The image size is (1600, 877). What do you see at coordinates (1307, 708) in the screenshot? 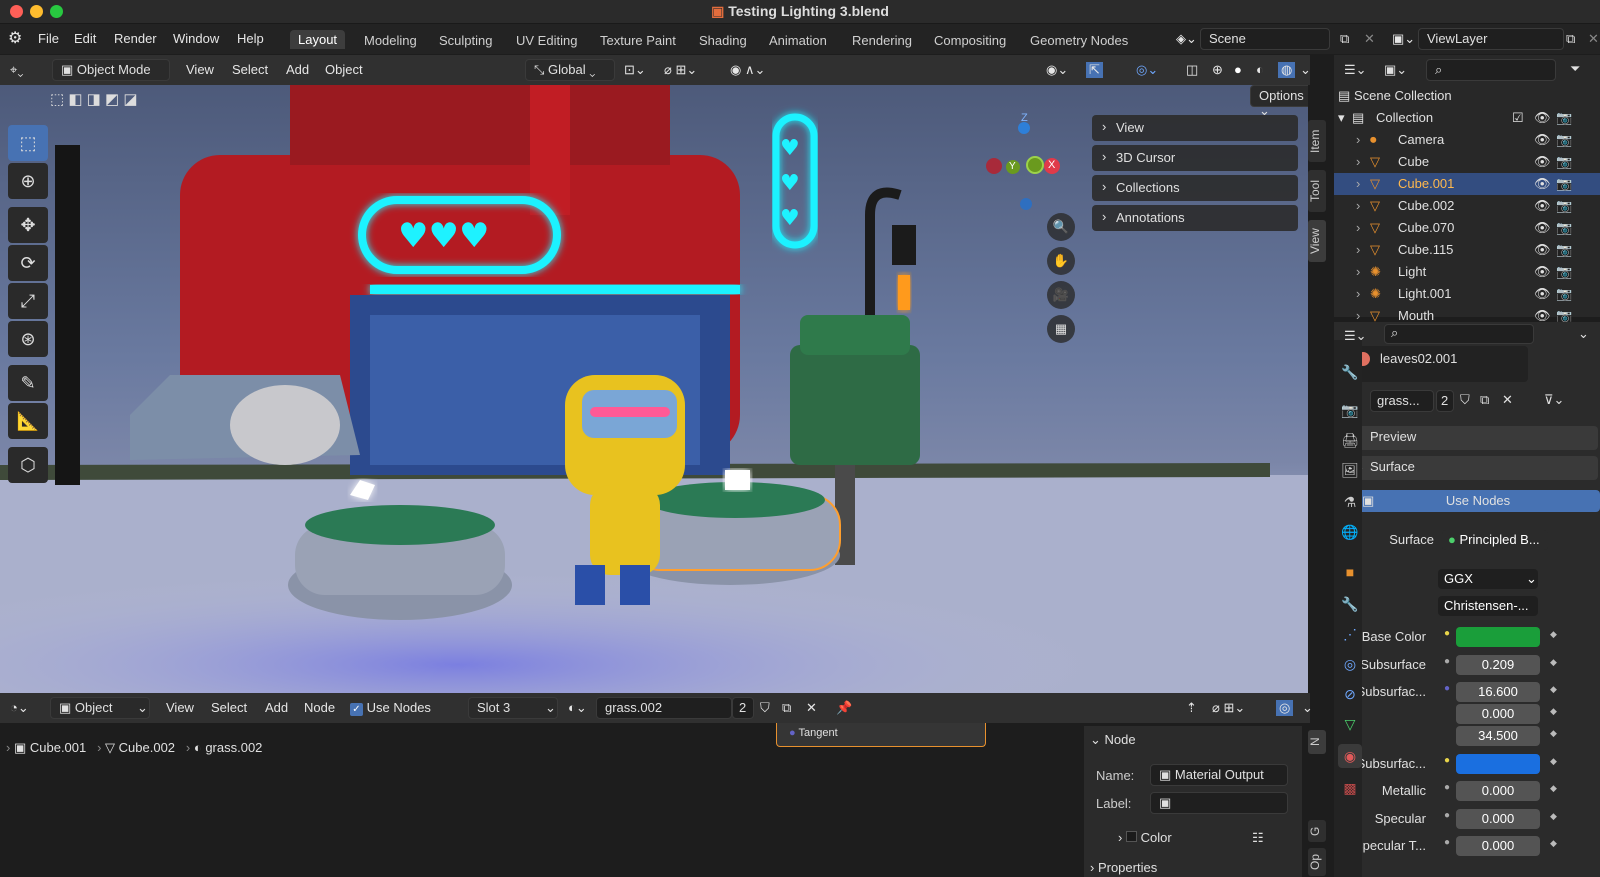
I see `node-overlay-options-icon: ⌄` at bounding box center [1307, 708].